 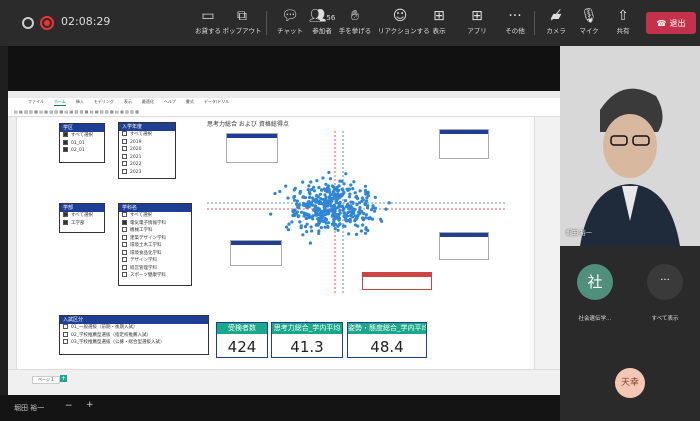 I want to click on more-button: ··· その他, so click(x=515, y=20).